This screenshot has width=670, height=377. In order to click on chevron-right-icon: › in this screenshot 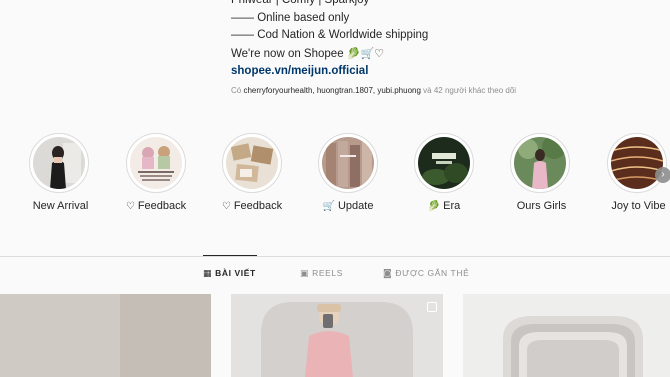, I will do `click(663, 174)`.